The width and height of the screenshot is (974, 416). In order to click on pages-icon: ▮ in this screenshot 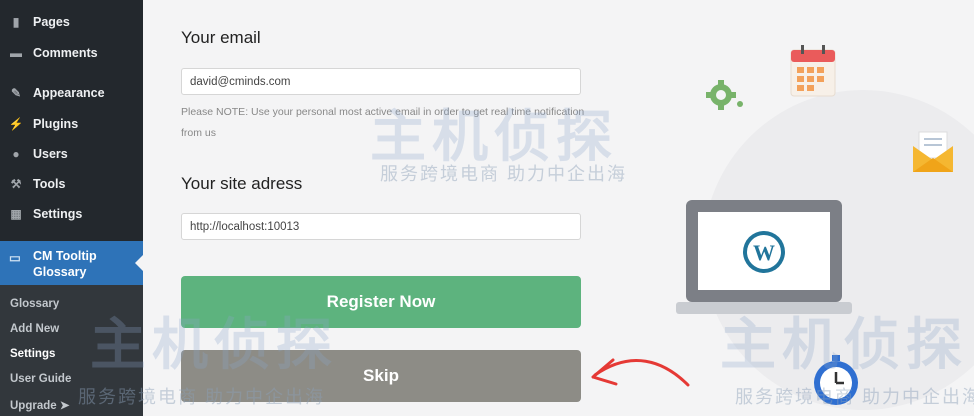, I will do `click(16, 22)`.